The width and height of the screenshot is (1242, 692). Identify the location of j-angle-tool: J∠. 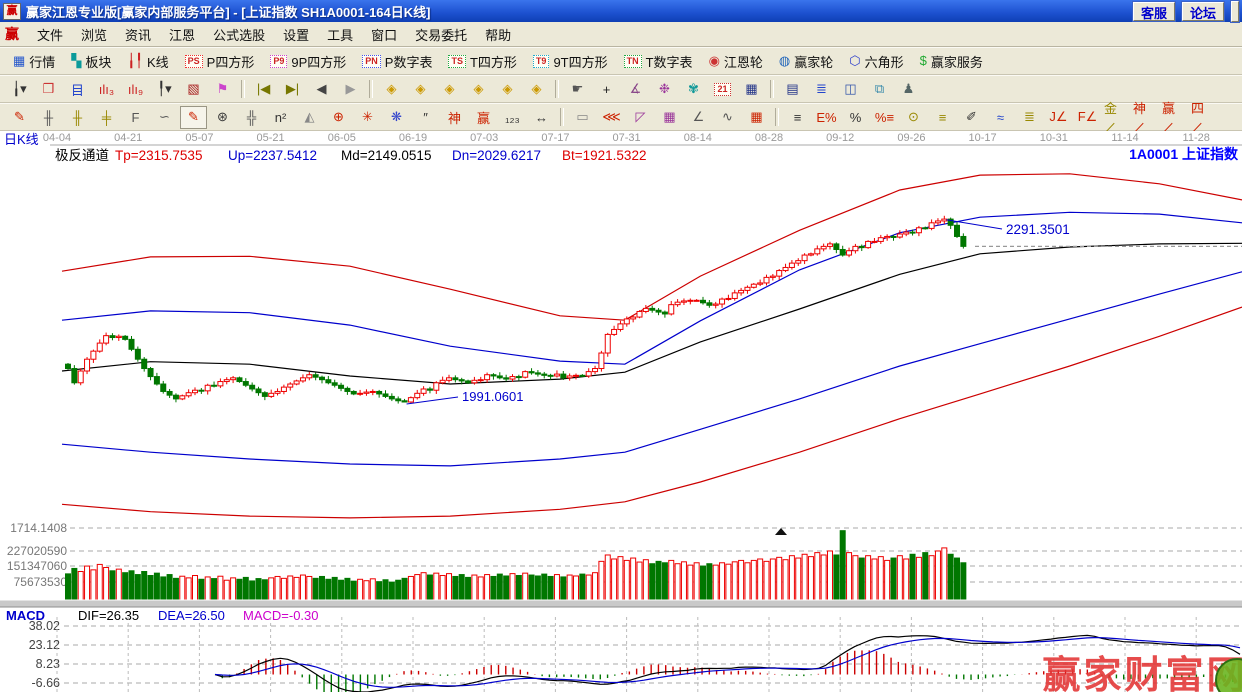
(1058, 117).